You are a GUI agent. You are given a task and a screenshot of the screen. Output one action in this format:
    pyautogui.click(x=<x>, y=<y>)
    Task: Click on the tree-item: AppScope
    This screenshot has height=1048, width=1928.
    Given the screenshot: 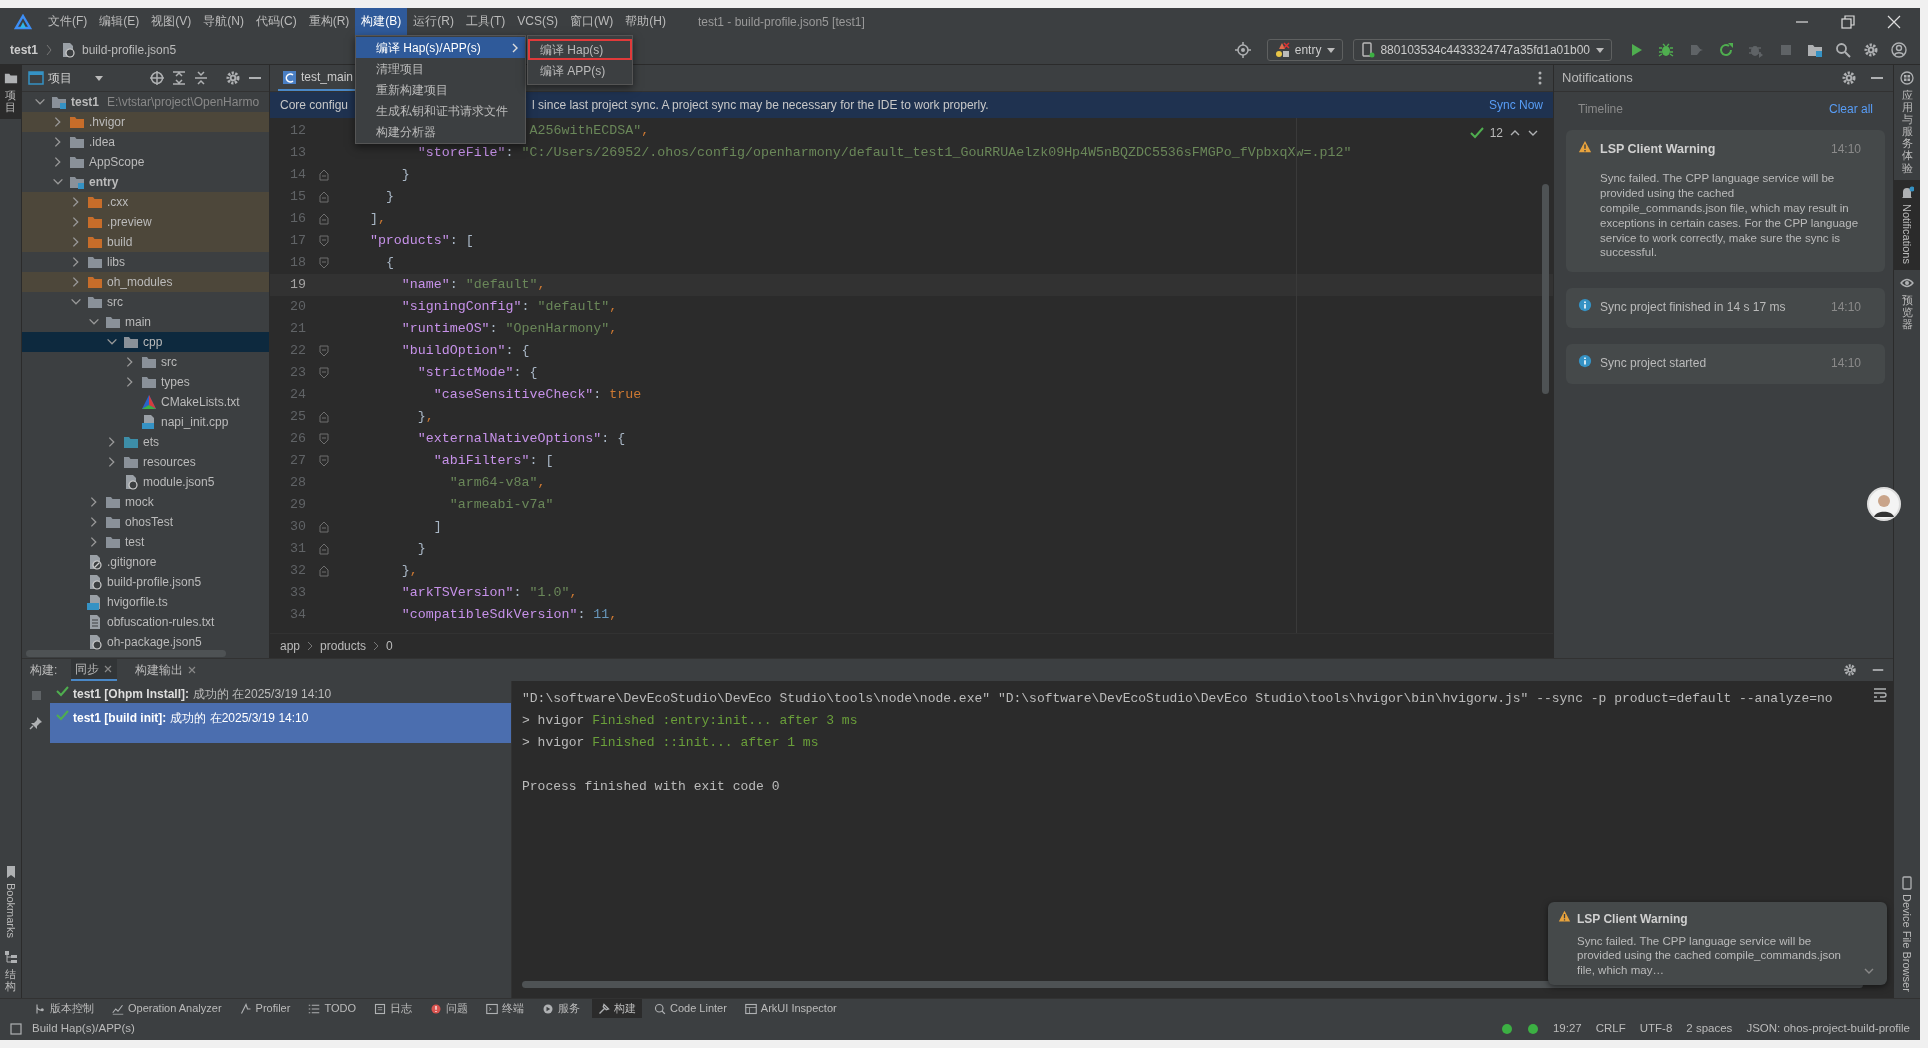 What is the action you would take?
    pyautogui.click(x=145, y=162)
    